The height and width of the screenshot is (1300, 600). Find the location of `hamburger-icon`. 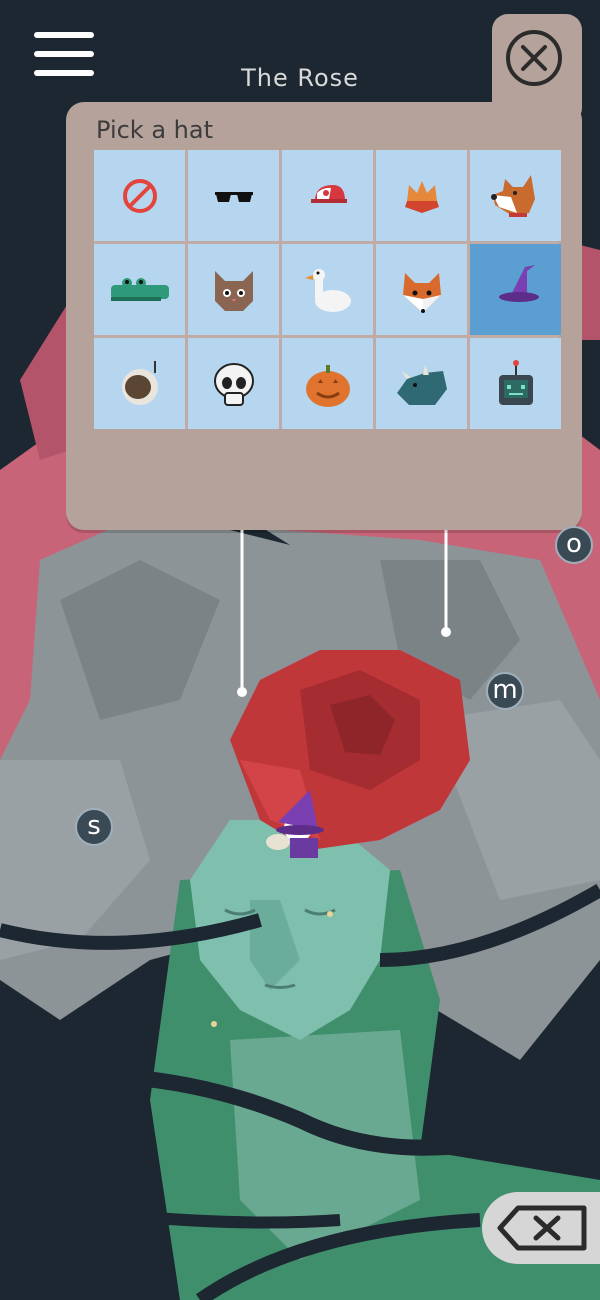

hamburger-icon is located at coordinates (64, 35).